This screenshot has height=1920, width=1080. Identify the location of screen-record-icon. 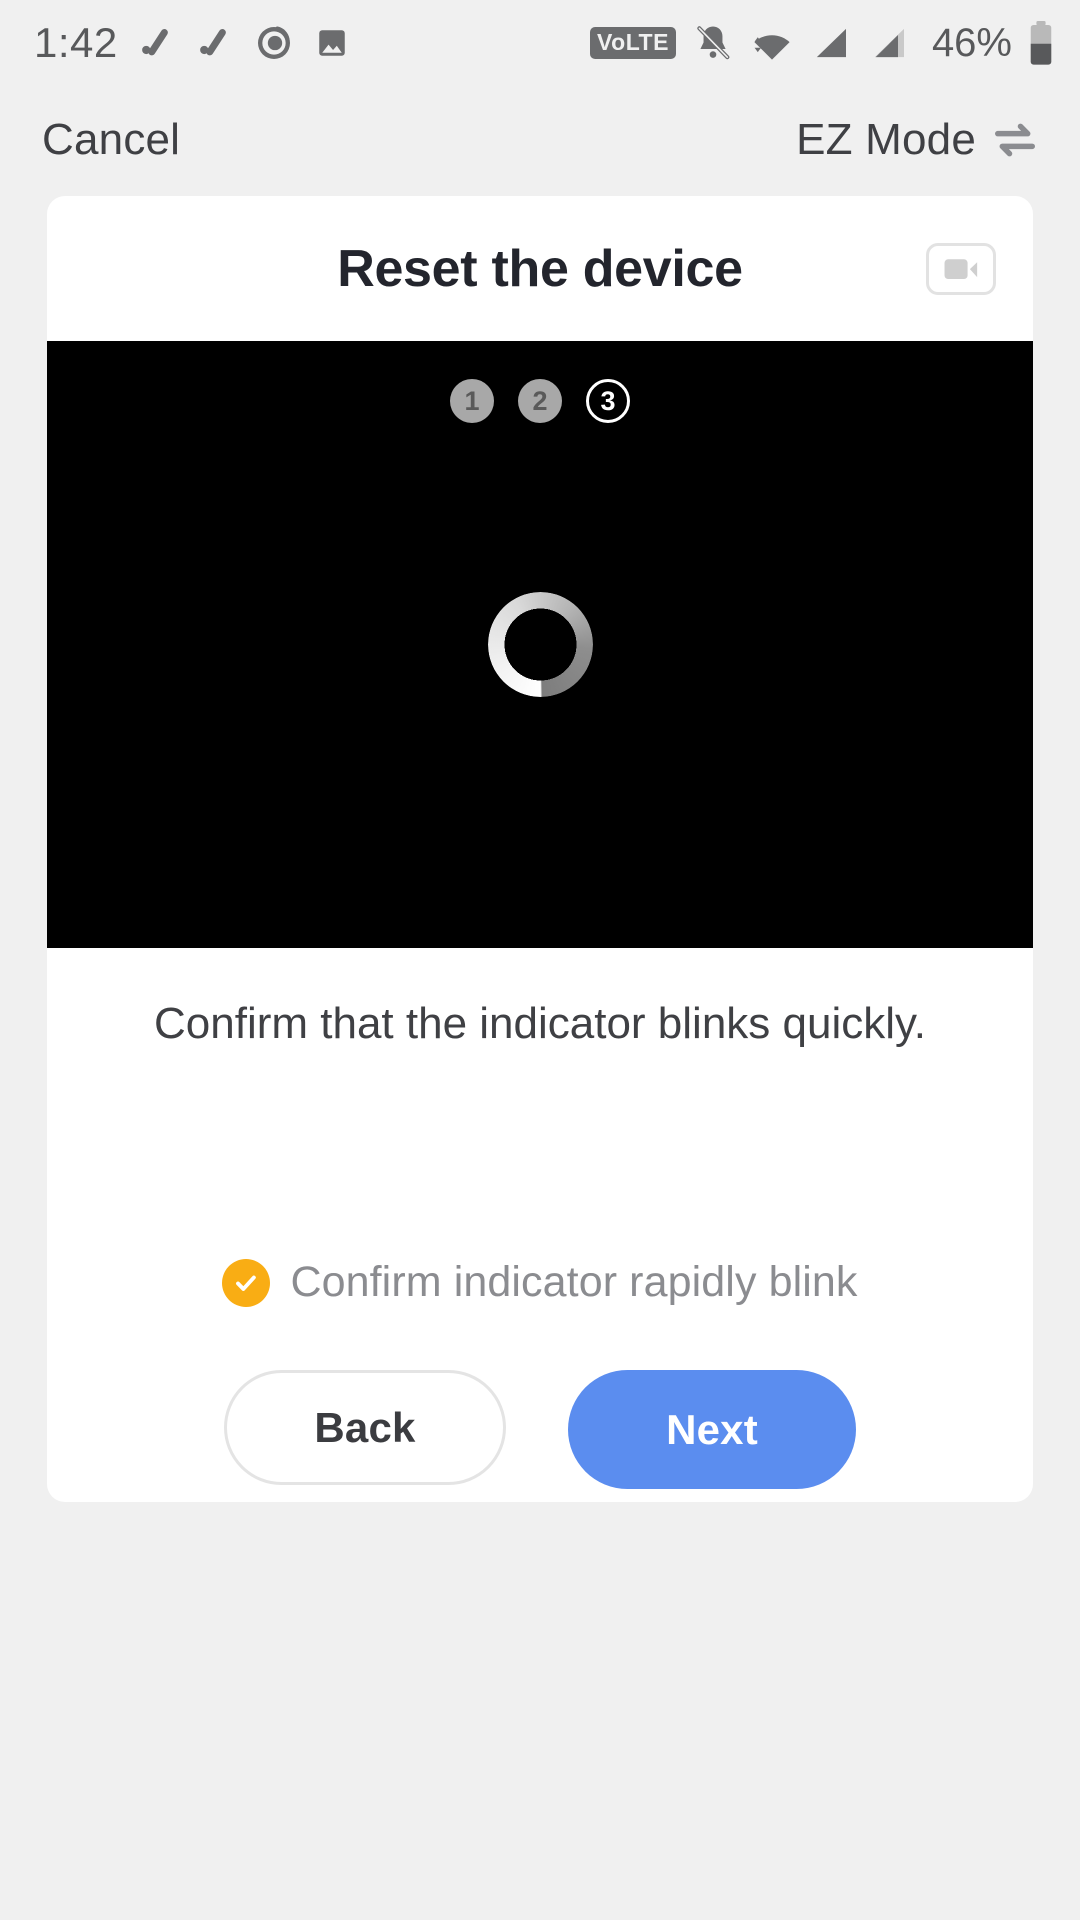
(274, 43).